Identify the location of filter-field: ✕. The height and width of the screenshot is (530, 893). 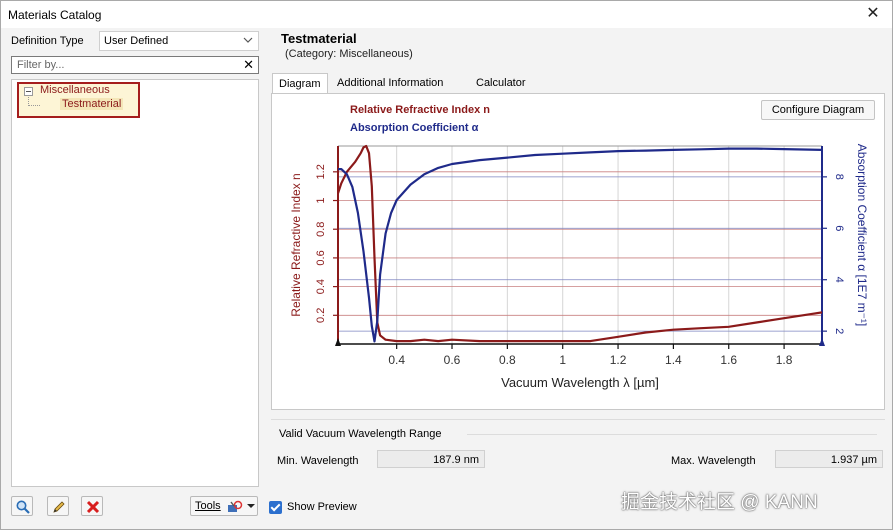
(135, 65).